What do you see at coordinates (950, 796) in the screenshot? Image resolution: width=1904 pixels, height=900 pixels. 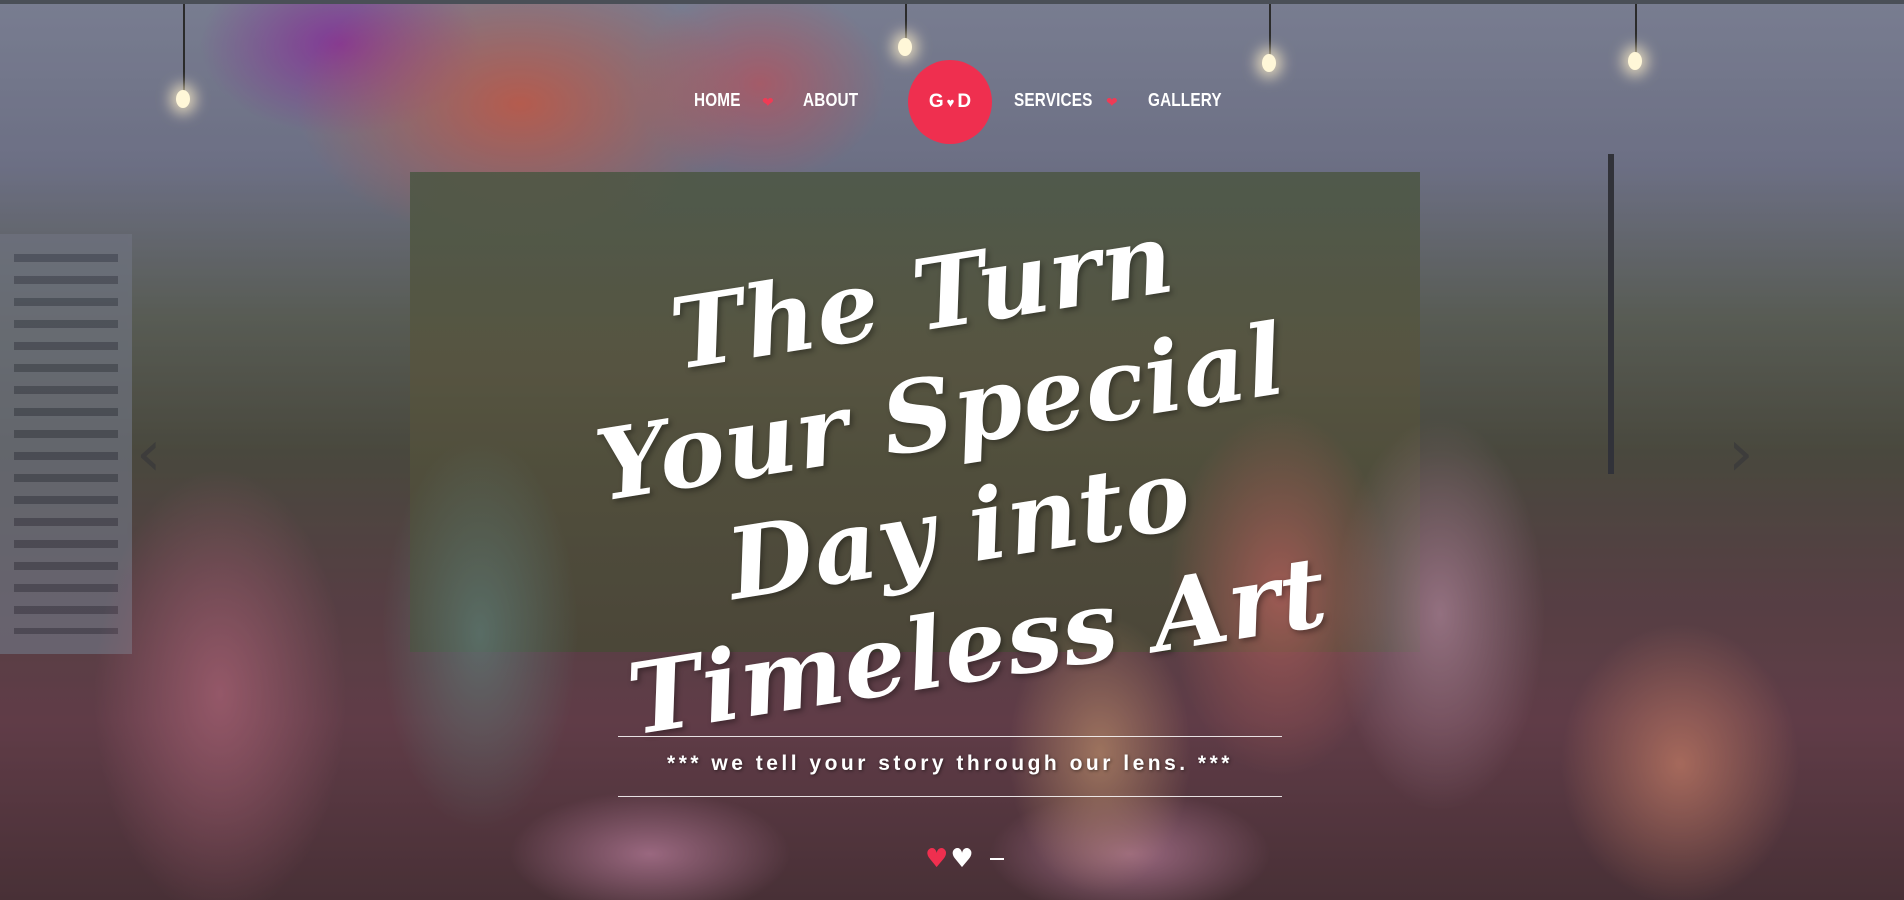 I see `tagline-divider-bottom` at bounding box center [950, 796].